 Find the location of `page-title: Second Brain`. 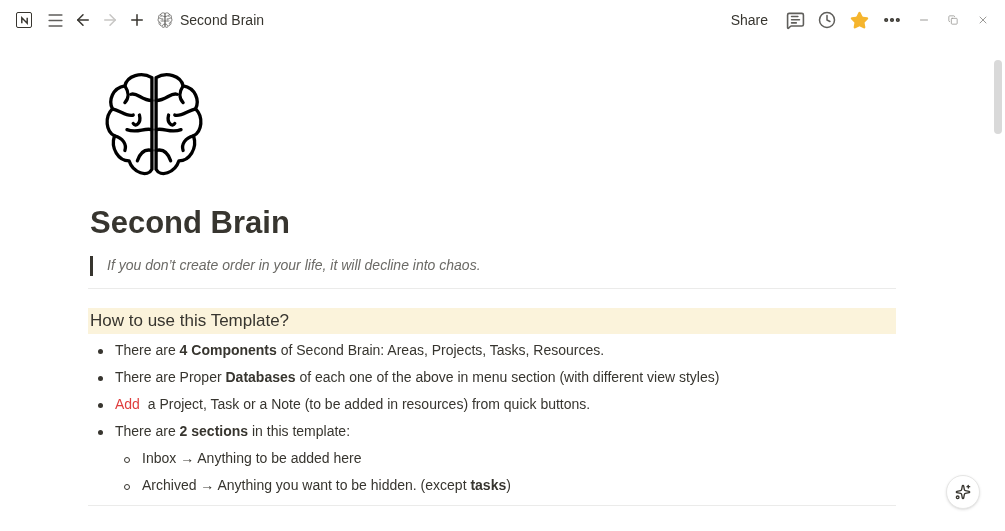

page-title: Second Brain is located at coordinates (190, 223).